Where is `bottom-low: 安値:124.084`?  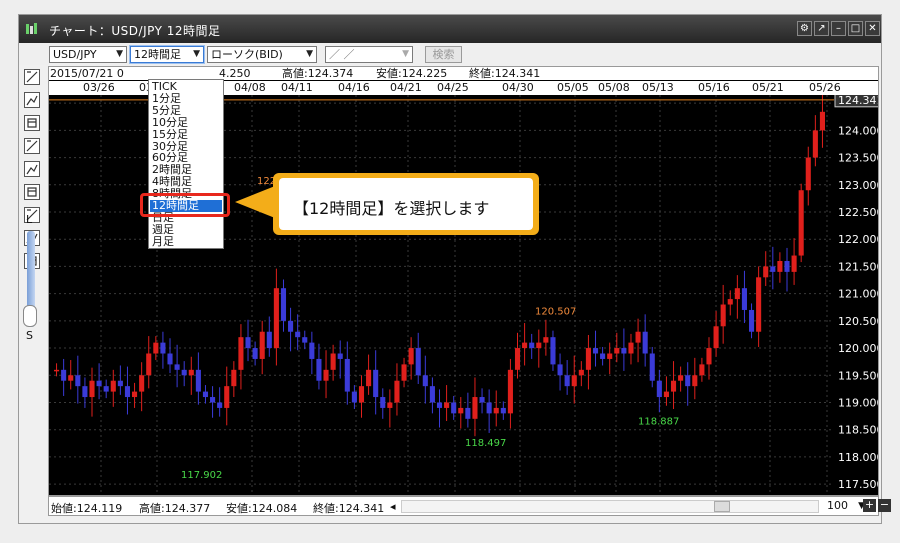 bottom-low: 安値:124.084 is located at coordinates (262, 508).